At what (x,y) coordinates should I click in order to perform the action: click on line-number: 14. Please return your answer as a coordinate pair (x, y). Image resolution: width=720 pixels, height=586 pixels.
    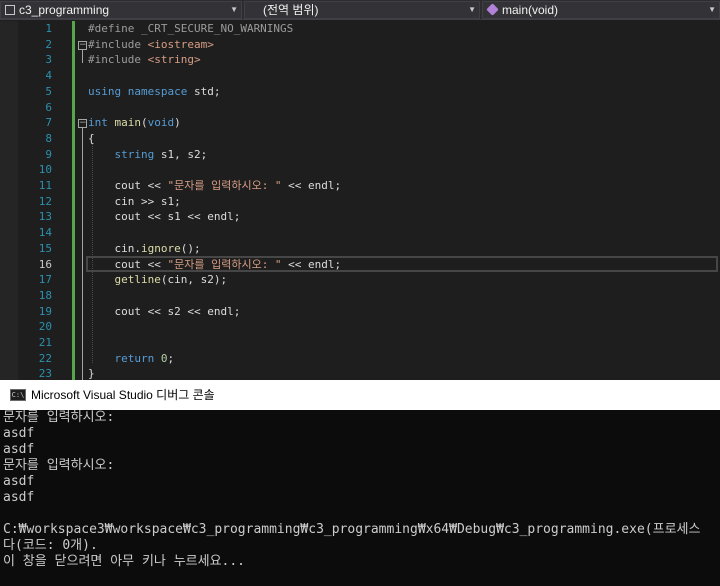
    Looking at the image, I should click on (45, 233).